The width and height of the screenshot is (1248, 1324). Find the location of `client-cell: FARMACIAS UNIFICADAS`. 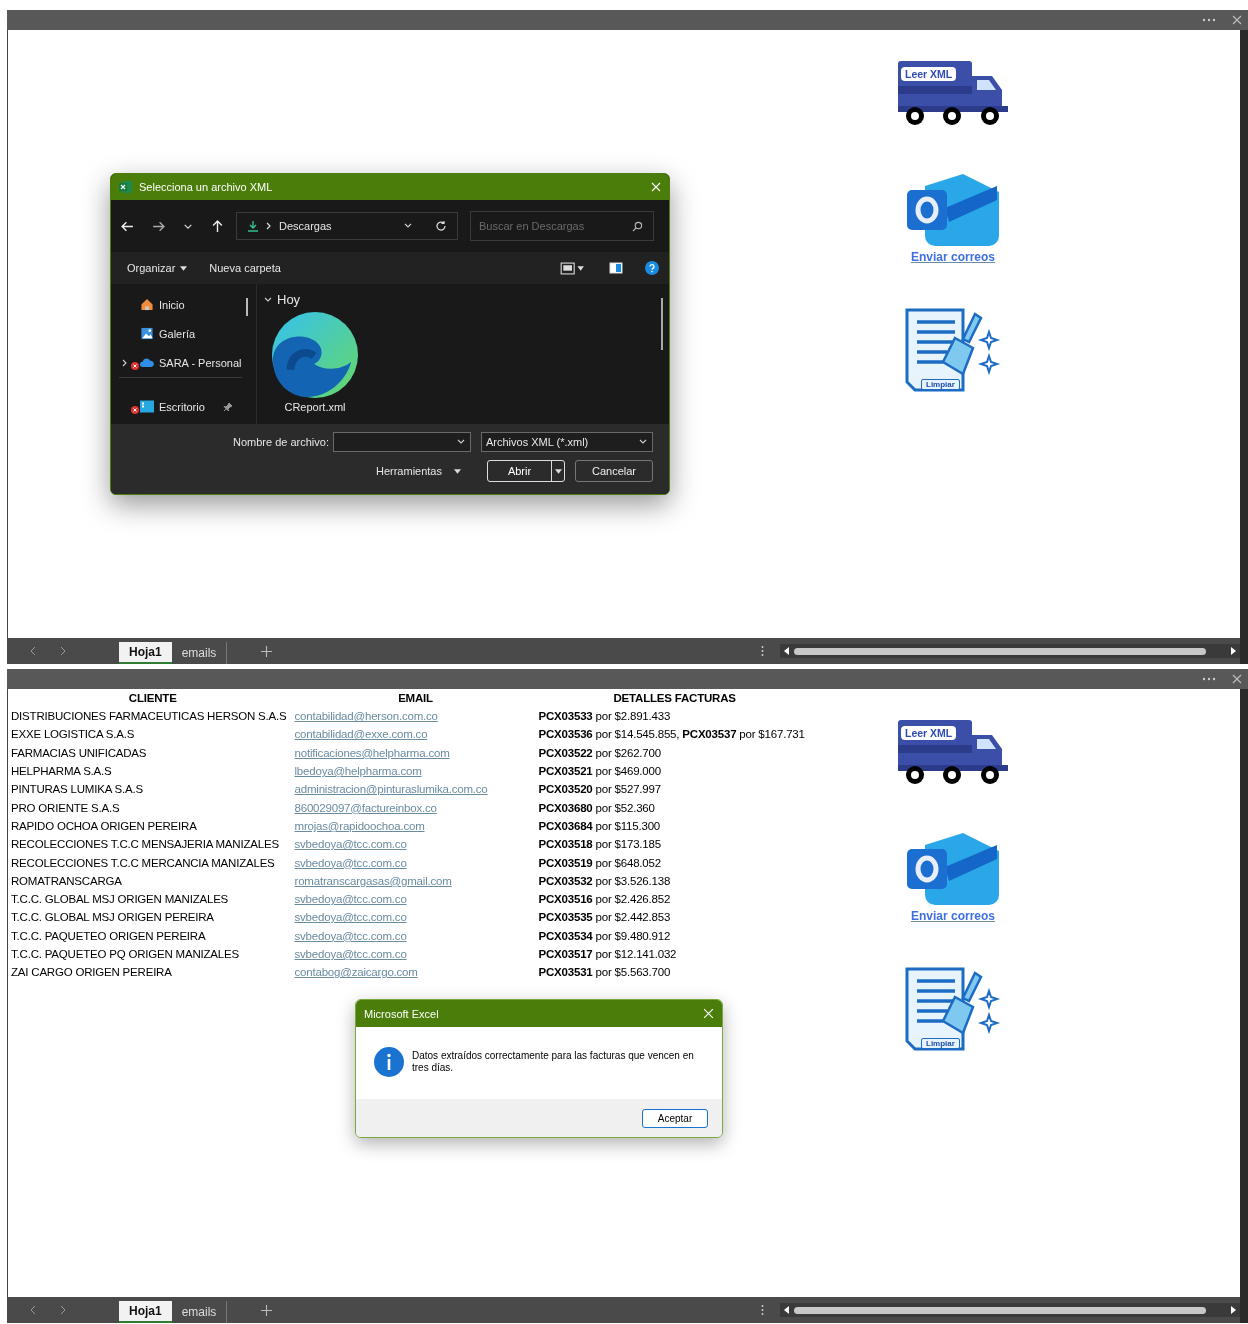

client-cell: FARMACIAS UNIFICADAS is located at coordinates (79, 752).